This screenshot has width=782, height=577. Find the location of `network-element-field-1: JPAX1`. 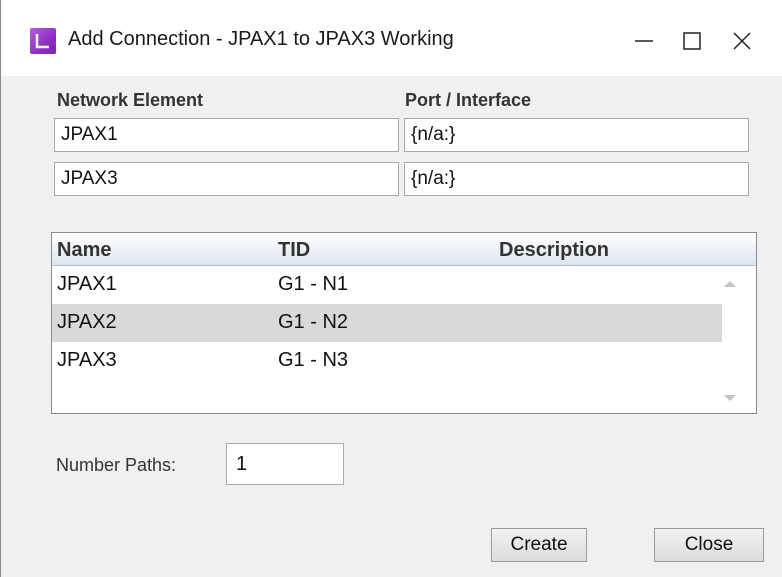

network-element-field-1: JPAX1 is located at coordinates (226, 135).